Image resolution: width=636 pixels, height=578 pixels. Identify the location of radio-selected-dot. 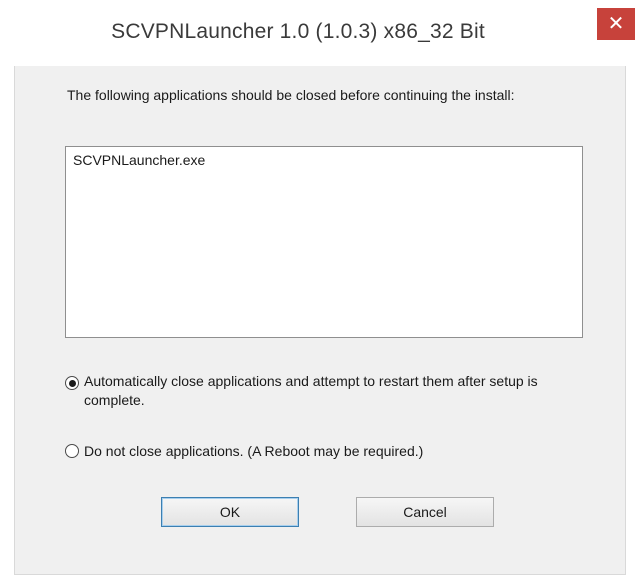
(72, 383).